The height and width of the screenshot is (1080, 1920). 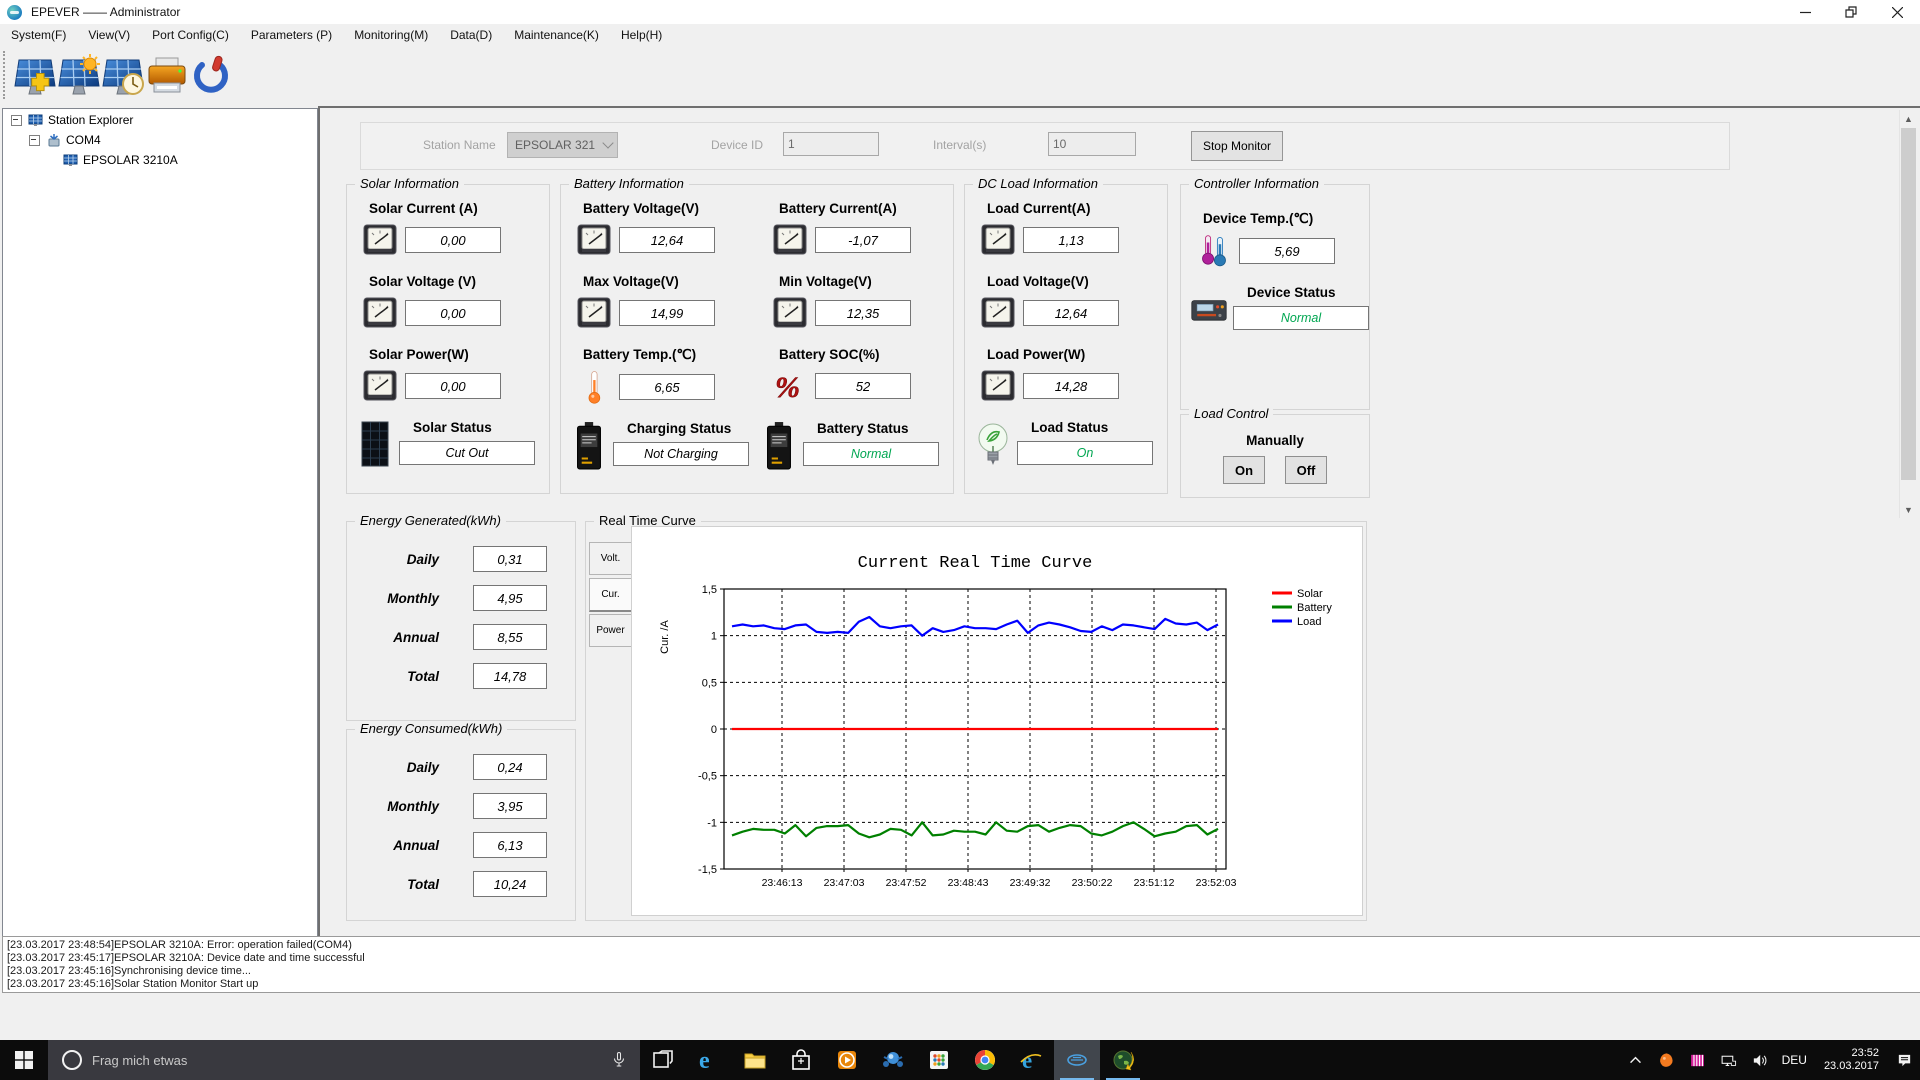 What do you see at coordinates (960, 145) in the screenshot?
I see `interval-label: Interval(s)` at bounding box center [960, 145].